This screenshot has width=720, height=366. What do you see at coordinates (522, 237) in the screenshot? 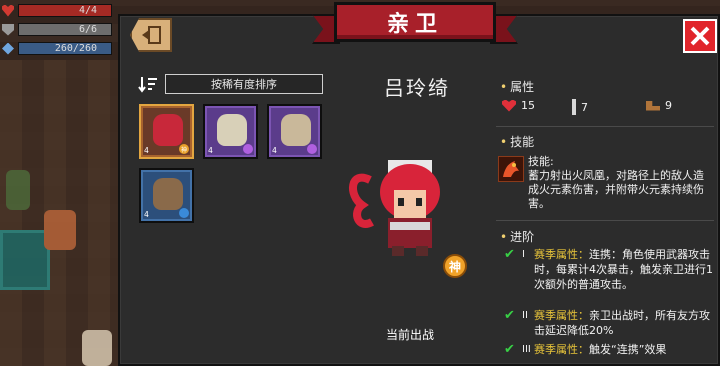
I see `advancement-title-text: 进阶` at bounding box center [522, 237].